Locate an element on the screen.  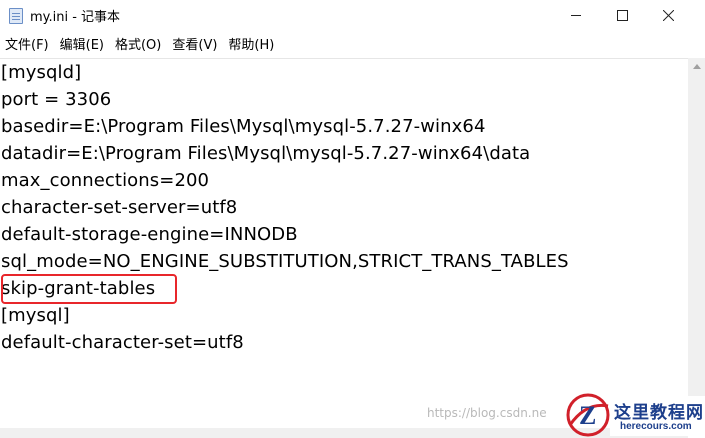
menu-edit: 编辑(E) is located at coordinates (82, 43).